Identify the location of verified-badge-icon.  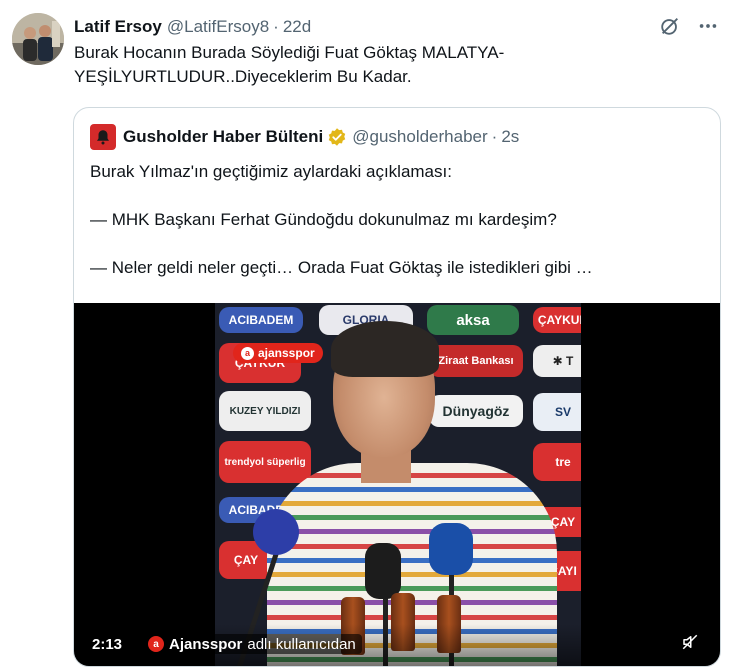
(337, 137).